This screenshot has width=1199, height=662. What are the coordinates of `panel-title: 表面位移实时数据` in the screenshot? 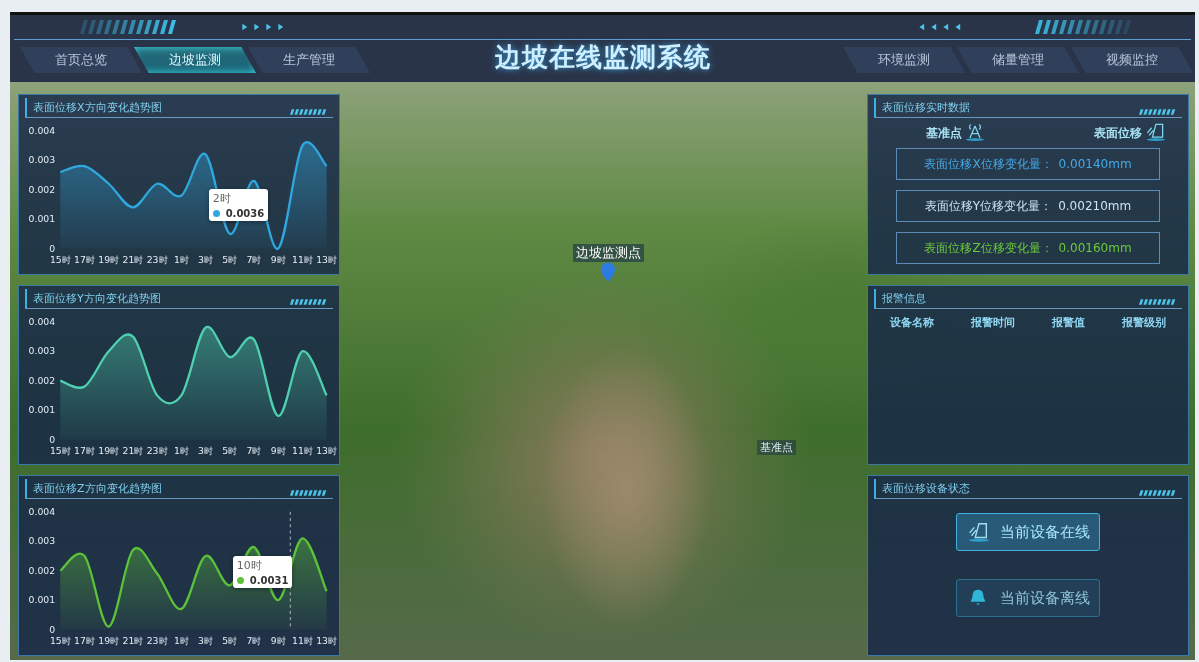 It's located at (926, 107).